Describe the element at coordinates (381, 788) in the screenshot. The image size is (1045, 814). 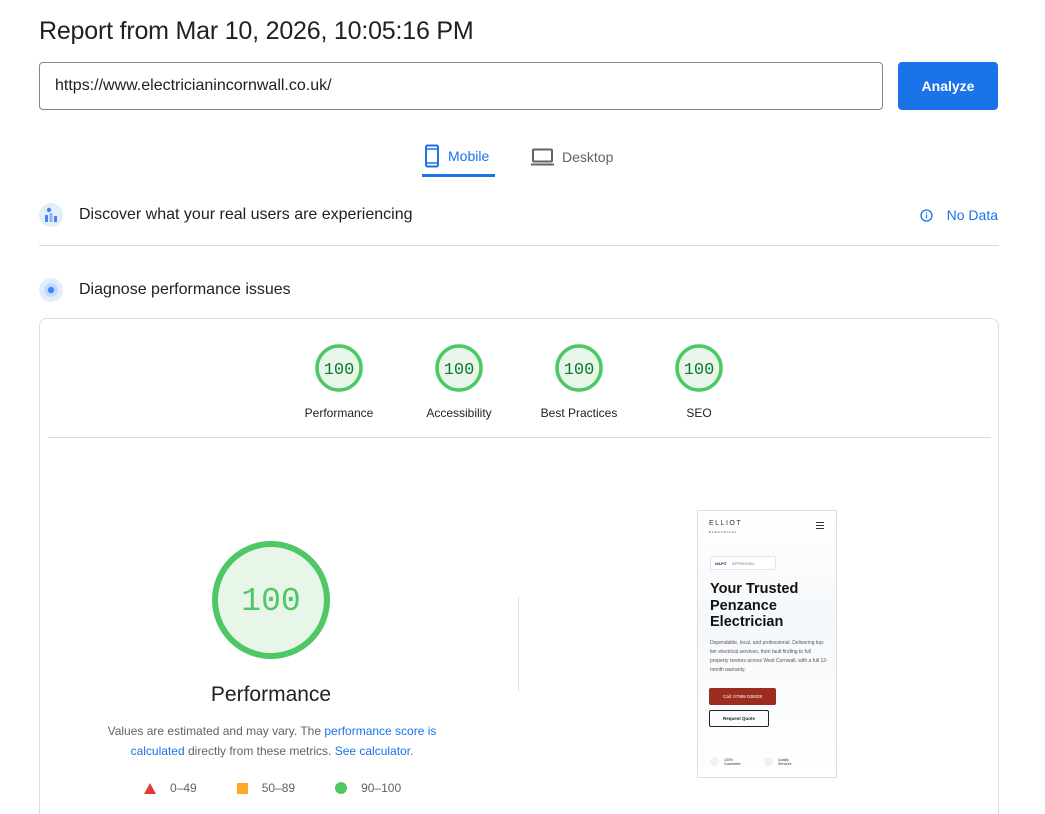
I see `legend-range: 90–100` at that location.